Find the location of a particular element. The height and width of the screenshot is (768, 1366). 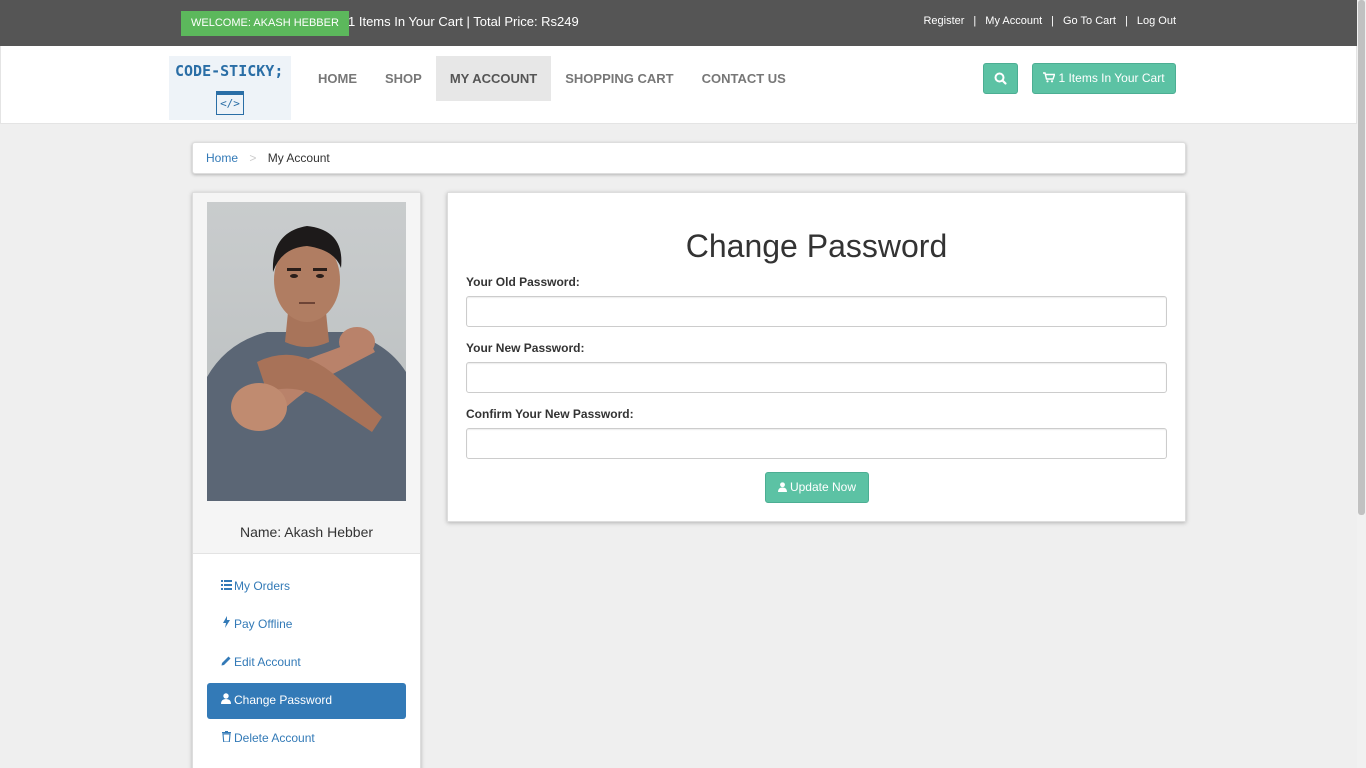

pencil-icon is located at coordinates (226, 663).